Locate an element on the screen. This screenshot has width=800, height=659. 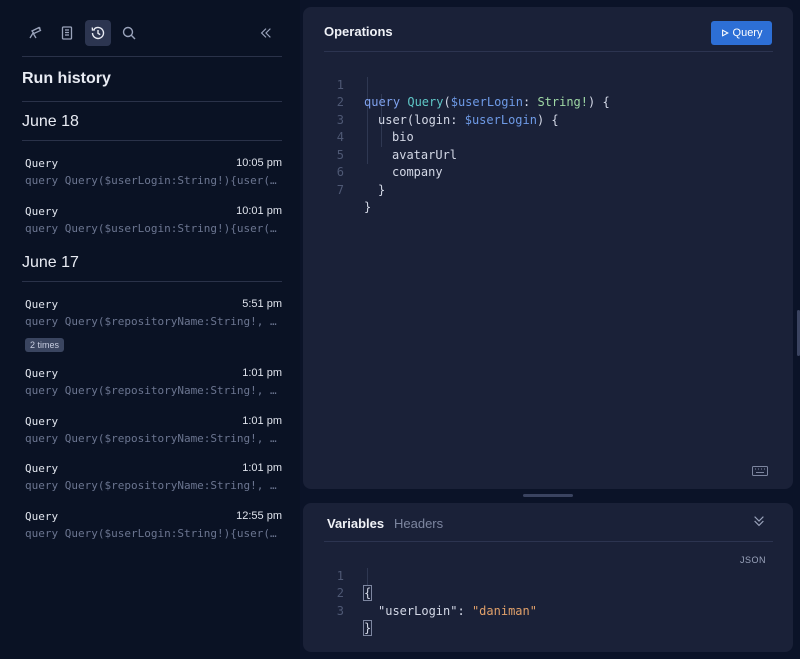
entry-time: 5:51 pm is located at coordinates (262, 304).